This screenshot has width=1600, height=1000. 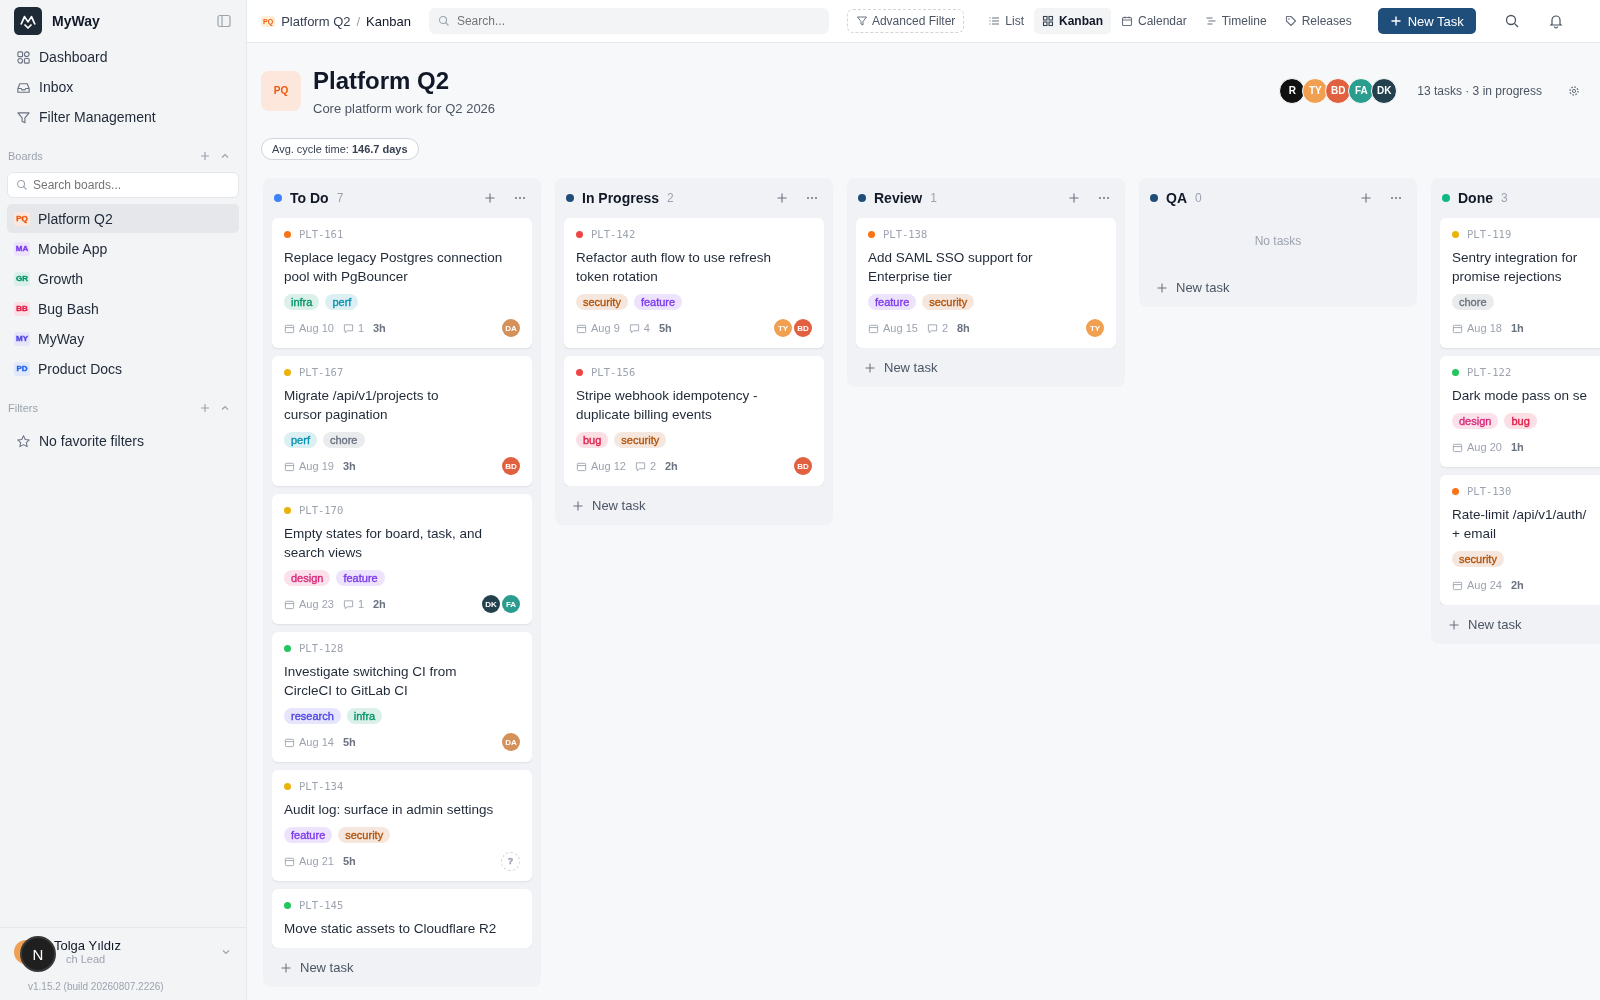 I want to click on task-id: PLT-130, so click(x=1489, y=491).